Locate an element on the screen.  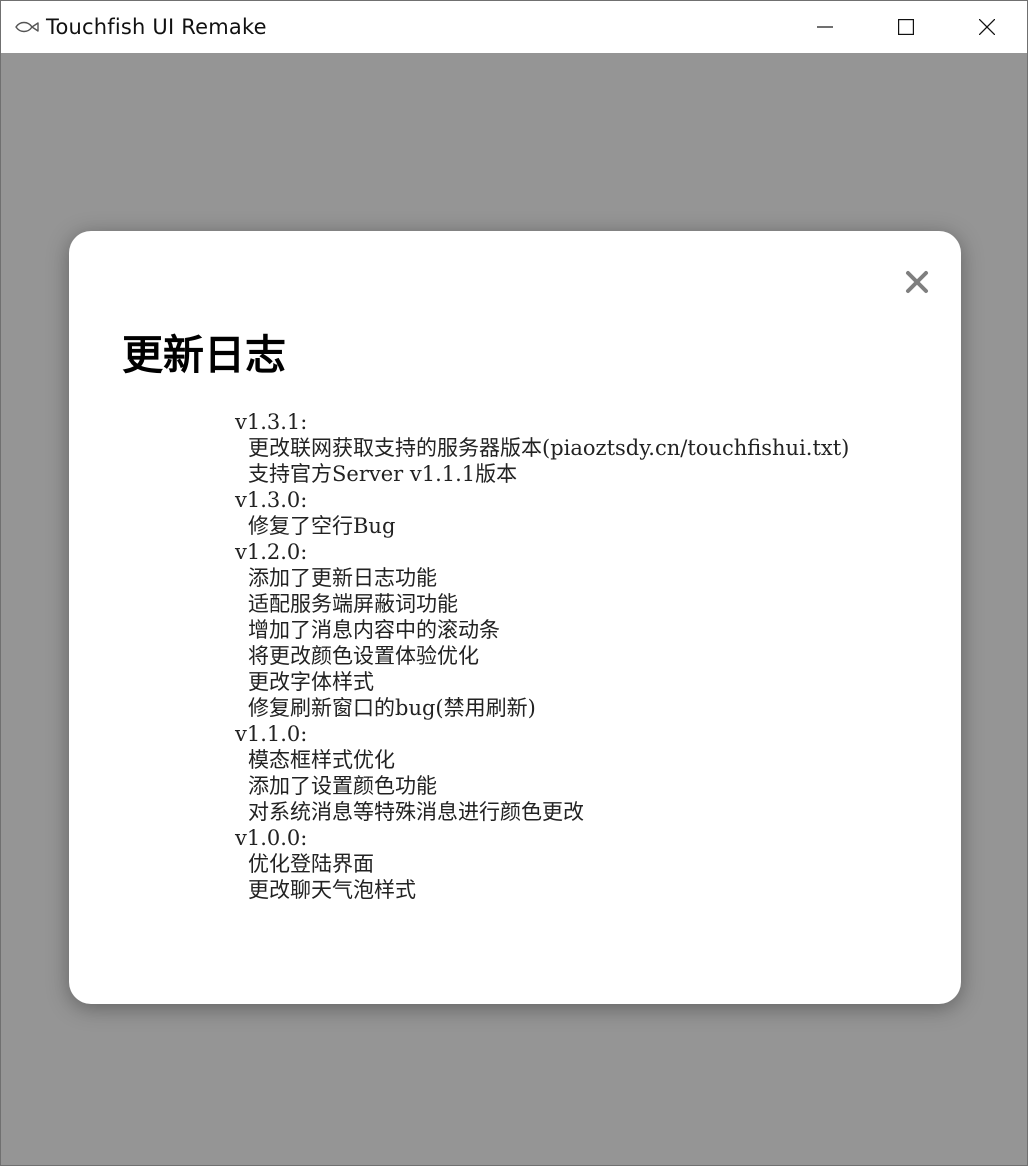
changelog-item: 适配服务端屏蔽词功能 is located at coordinates (353, 604).